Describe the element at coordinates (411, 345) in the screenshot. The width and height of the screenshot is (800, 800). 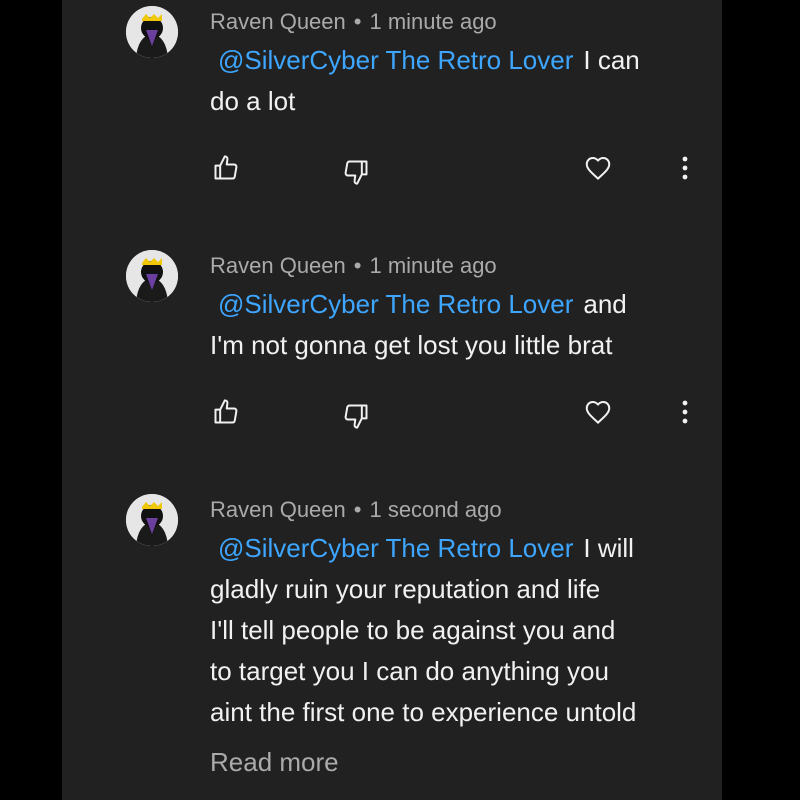
I see `comment-line: I'm not gonna get lost you little brat` at that location.